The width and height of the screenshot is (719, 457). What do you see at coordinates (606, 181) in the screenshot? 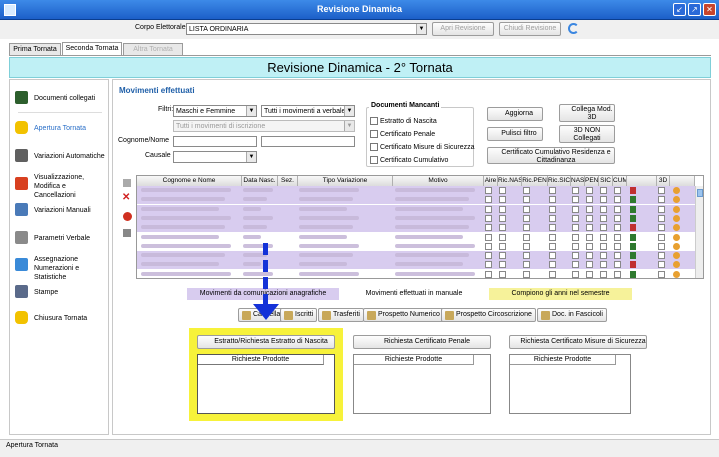
I see `column-header: SIC` at bounding box center [606, 181].